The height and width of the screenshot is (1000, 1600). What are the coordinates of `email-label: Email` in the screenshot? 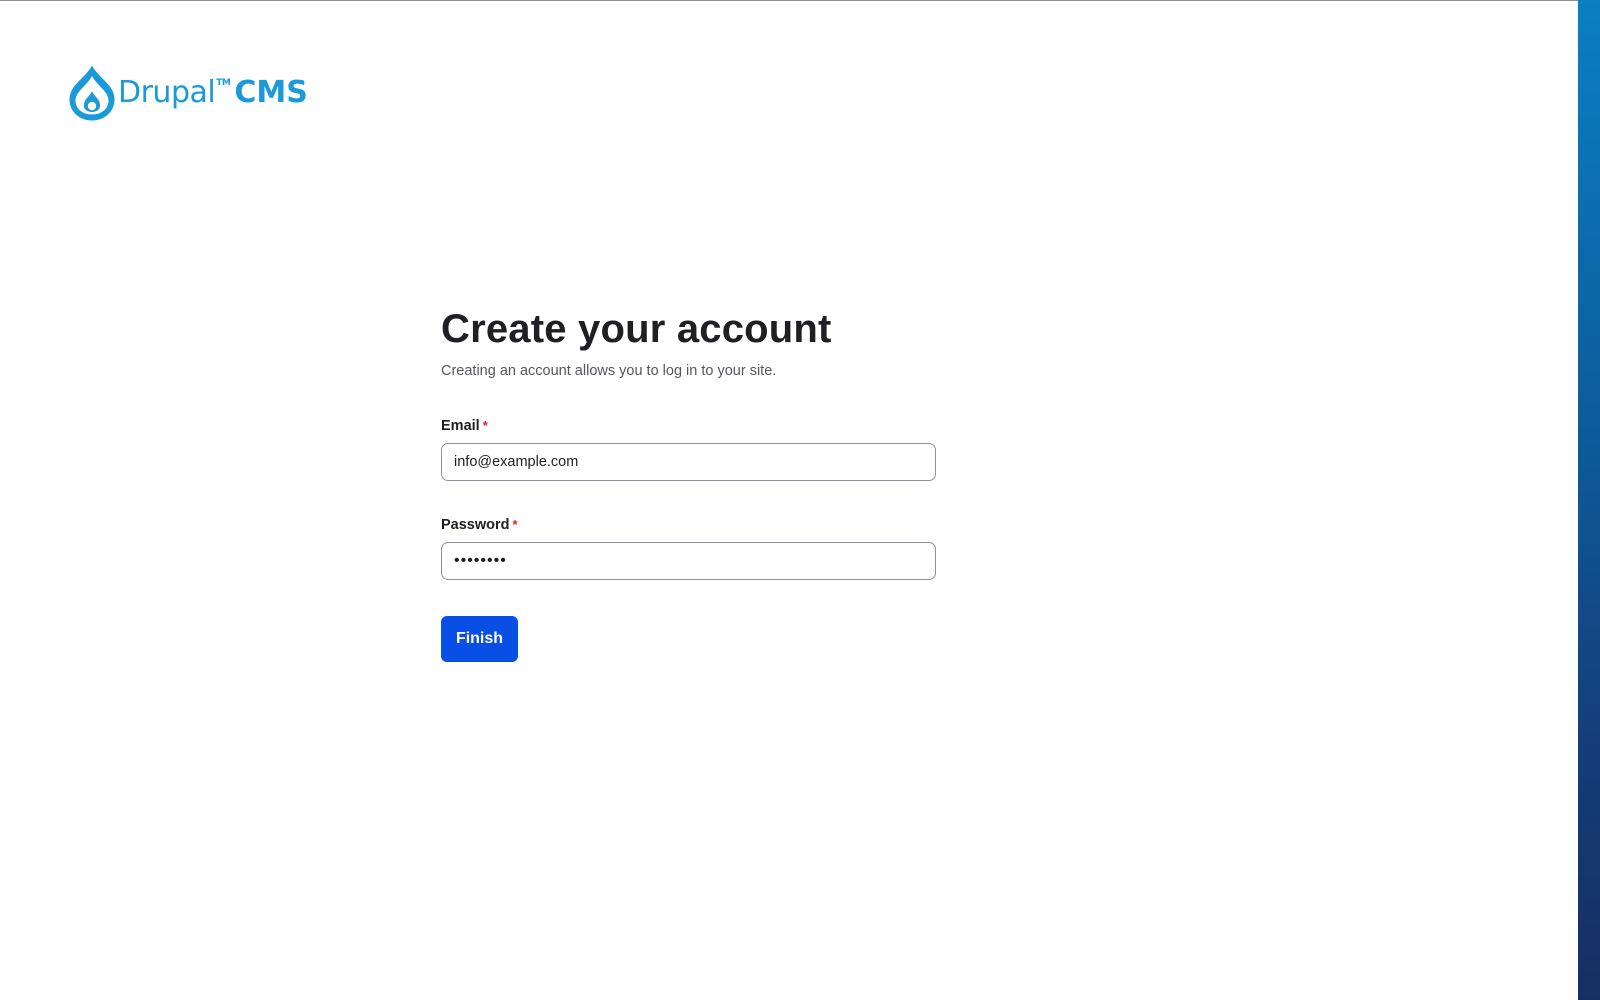 It's located at (460, 425).